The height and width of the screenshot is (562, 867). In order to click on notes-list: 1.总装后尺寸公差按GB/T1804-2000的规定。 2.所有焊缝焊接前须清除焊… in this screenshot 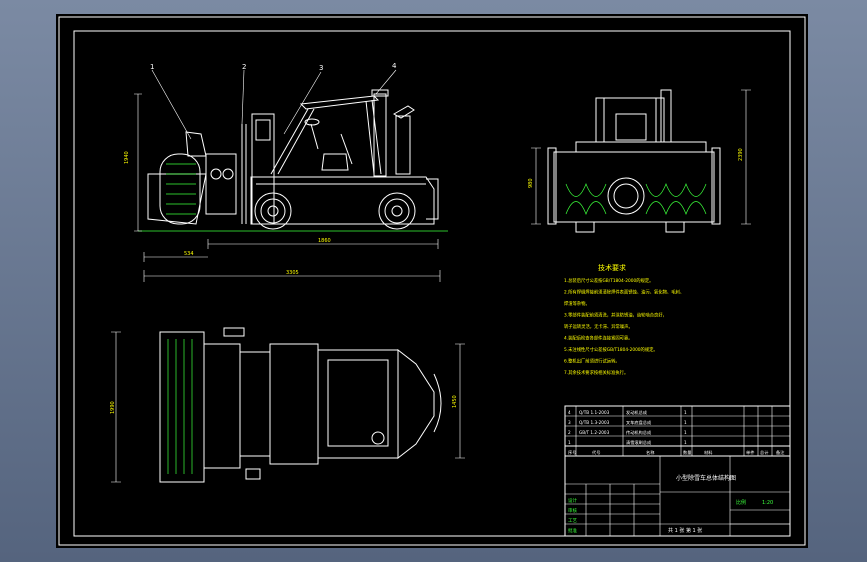, I will do `click(624, 326)`.